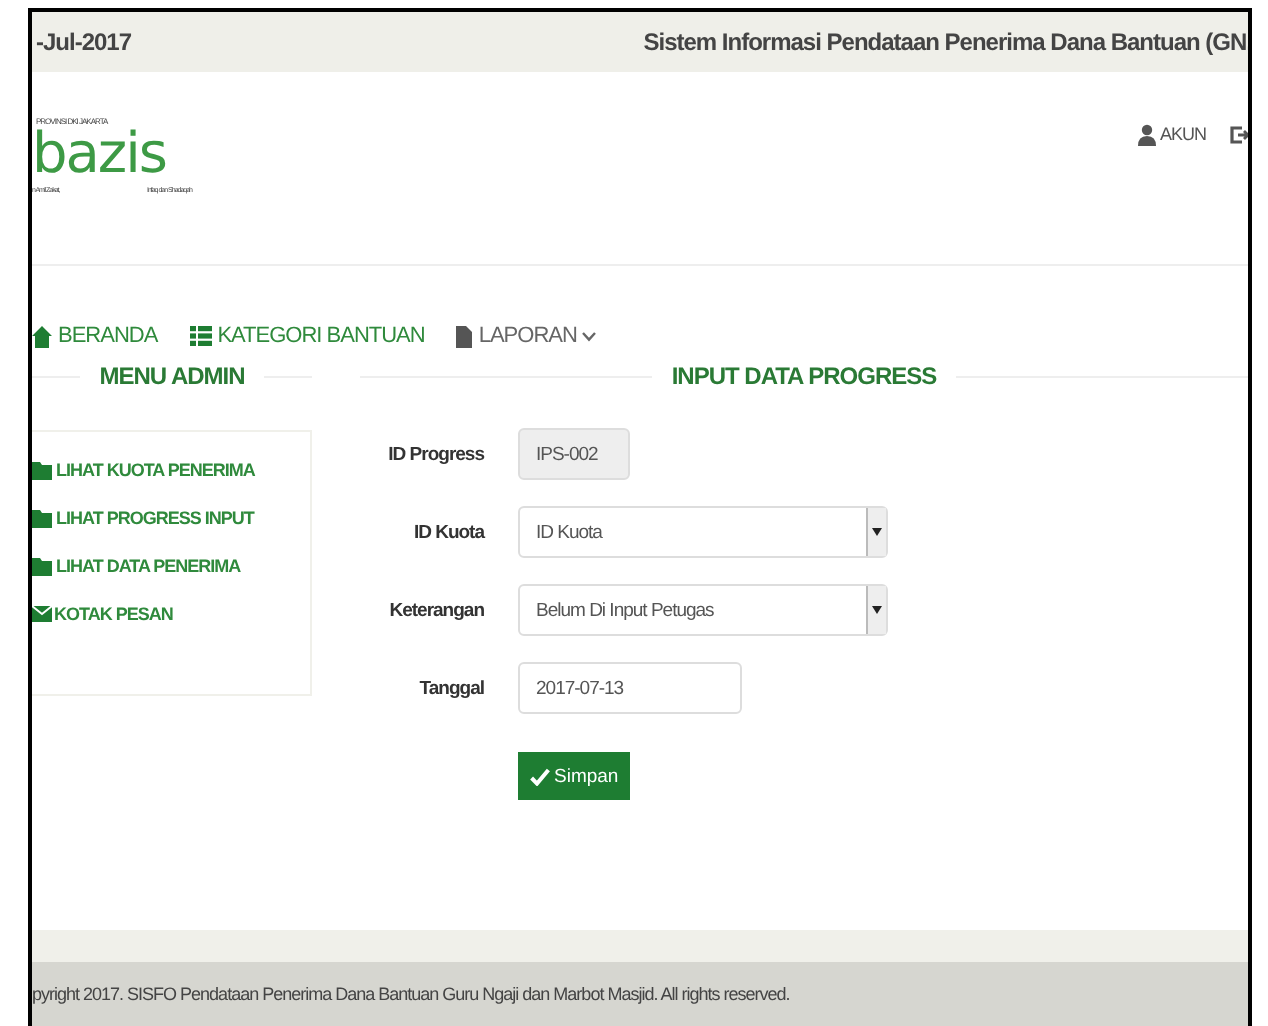  I want to click on menu-item: LIHAT DATA PENERIMA, so click(171, 566).